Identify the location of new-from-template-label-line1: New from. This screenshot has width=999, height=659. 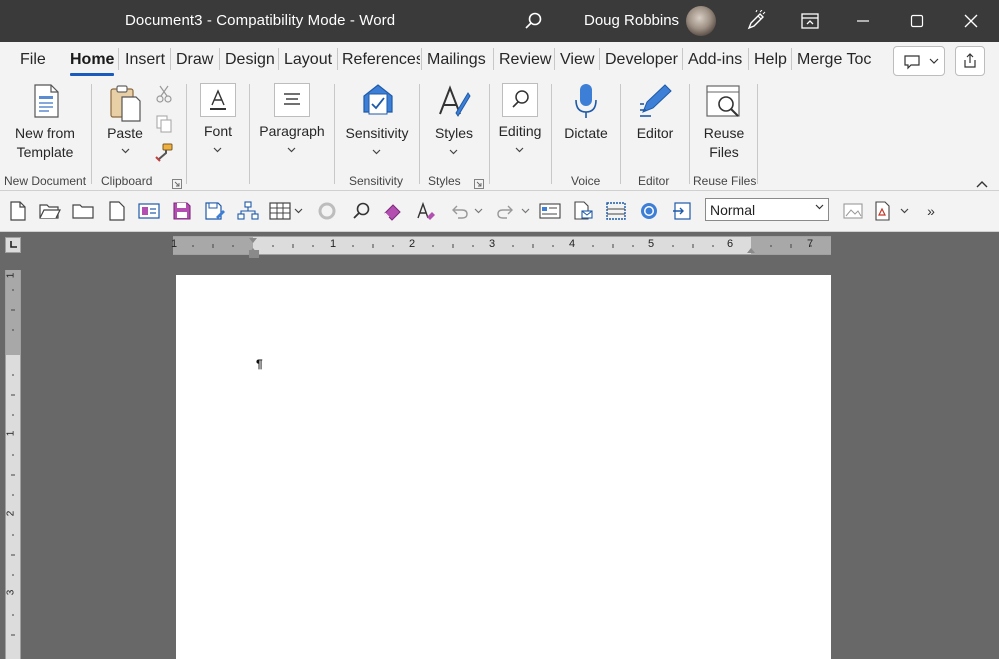
(45, 133).